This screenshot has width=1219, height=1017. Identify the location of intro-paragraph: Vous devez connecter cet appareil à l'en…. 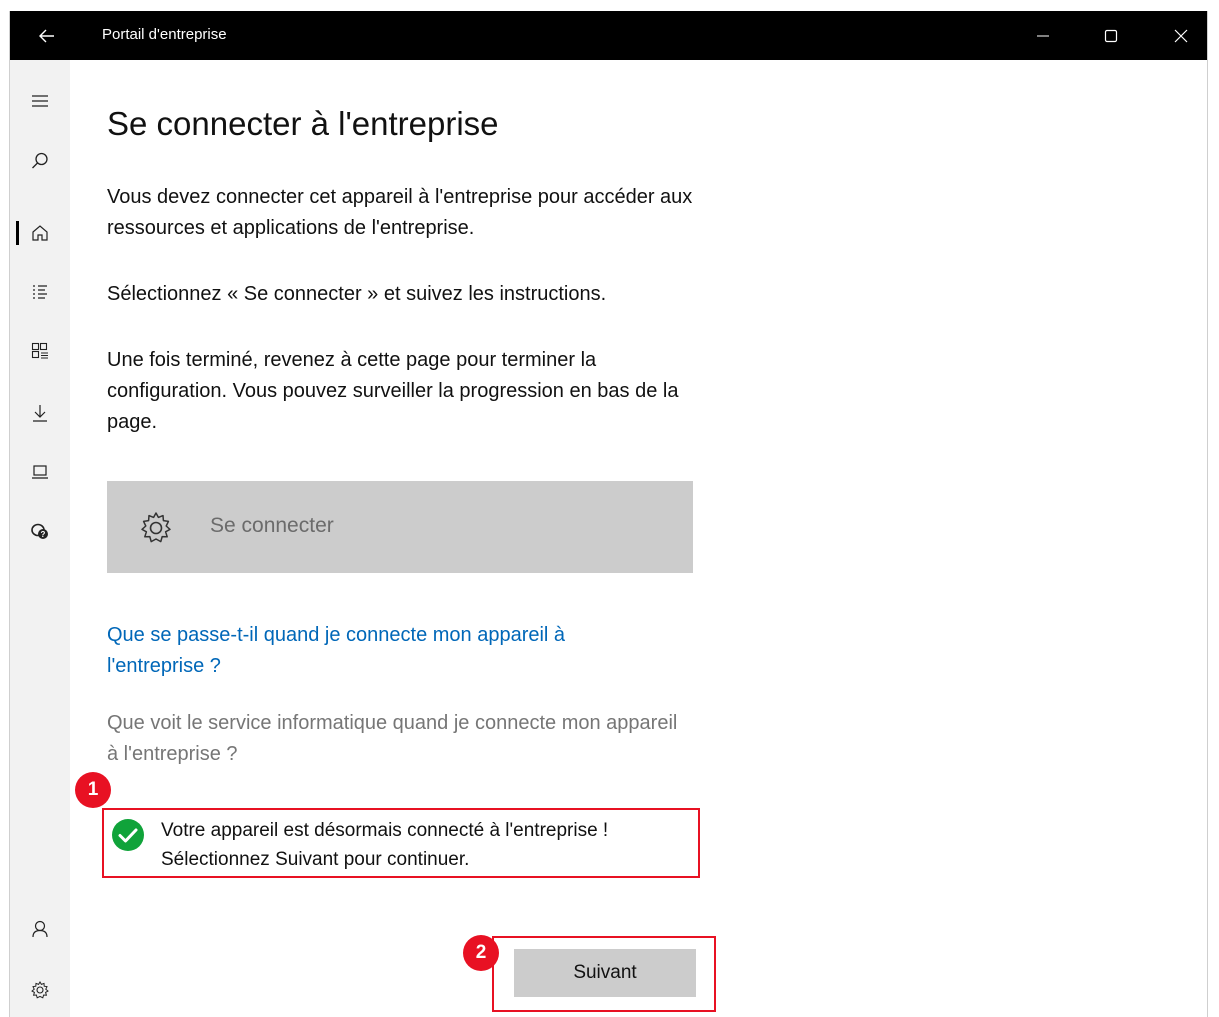
(400, 212).